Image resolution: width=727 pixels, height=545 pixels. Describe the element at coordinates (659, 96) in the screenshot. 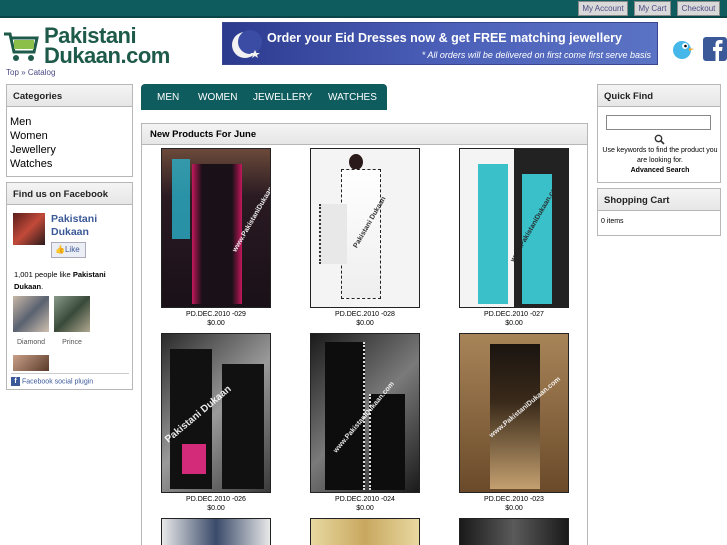

I see `quick-find-title: Quick Find` at that location.